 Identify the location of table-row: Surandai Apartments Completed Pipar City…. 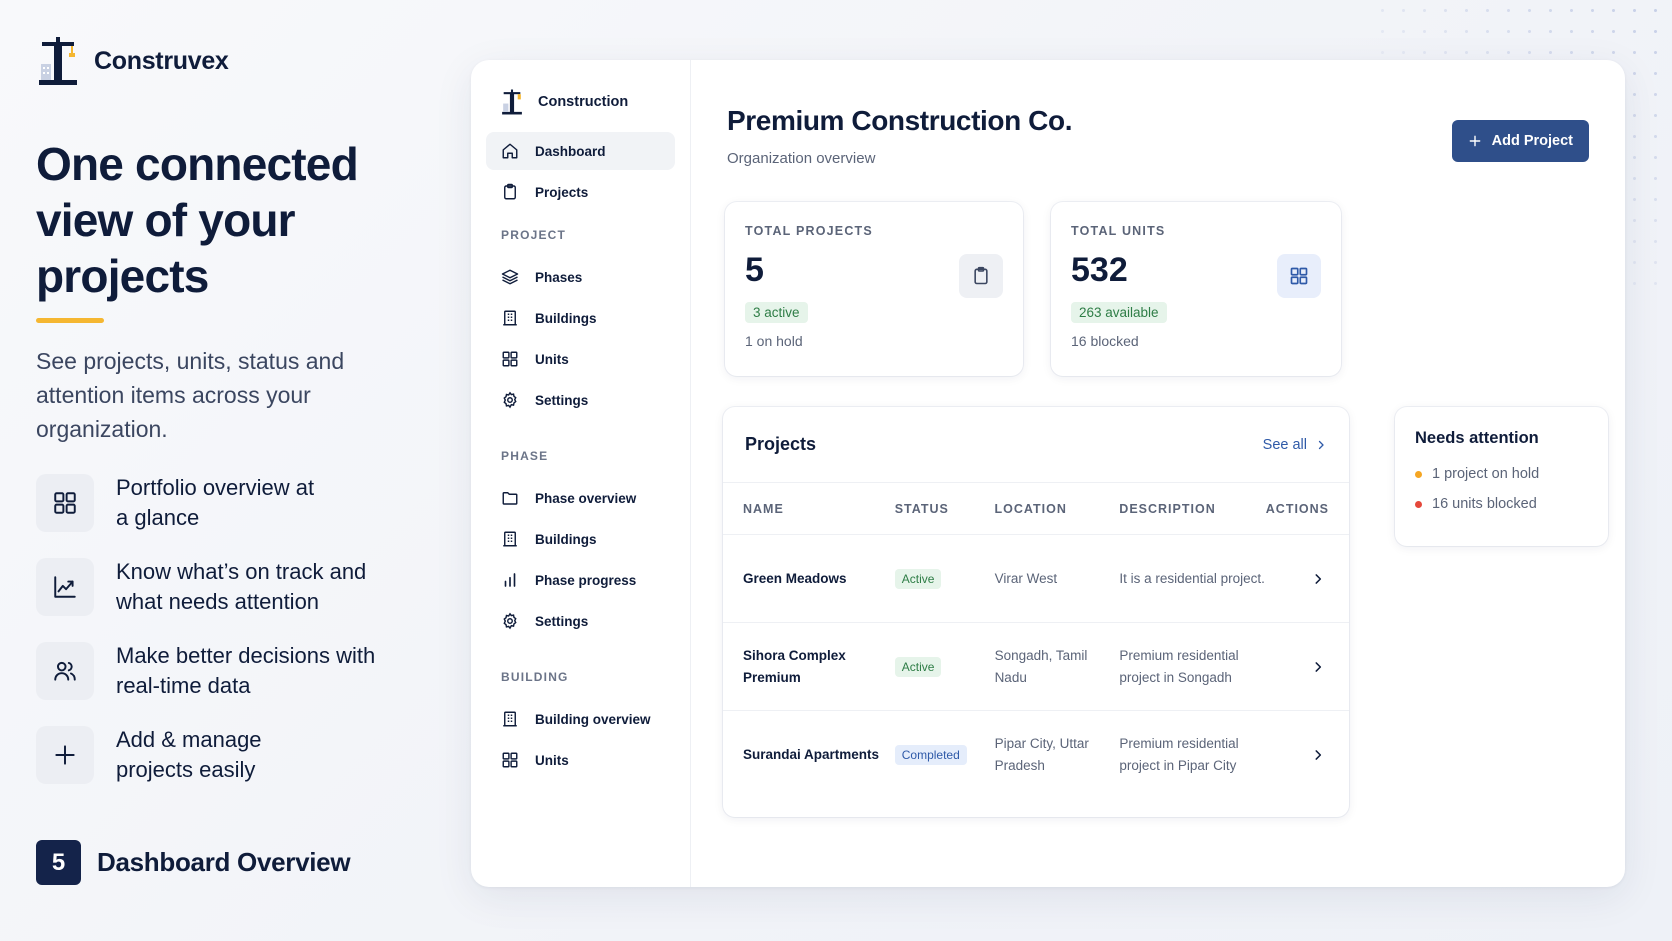
(1036, 755).